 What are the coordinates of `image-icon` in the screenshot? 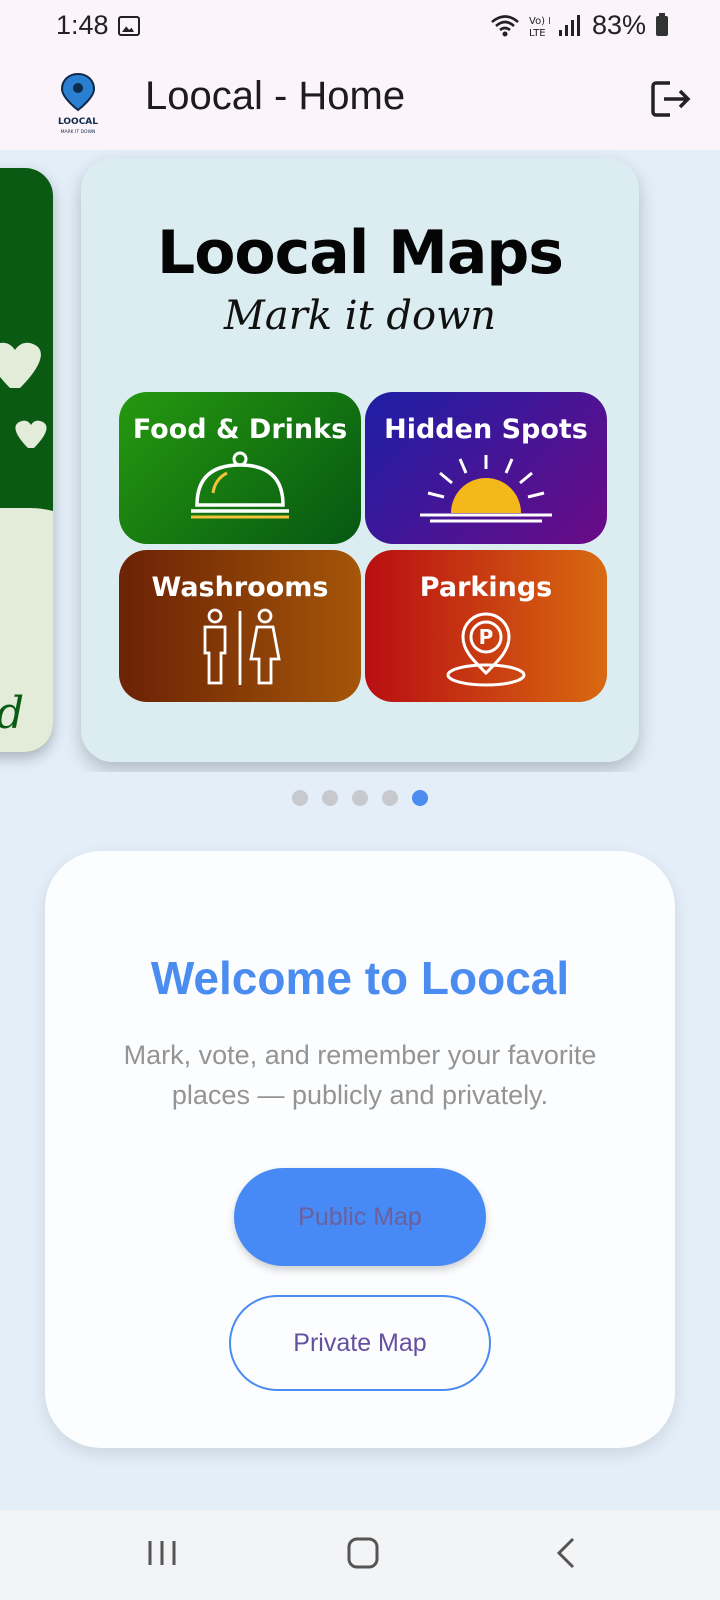 It's located at (129, 26).